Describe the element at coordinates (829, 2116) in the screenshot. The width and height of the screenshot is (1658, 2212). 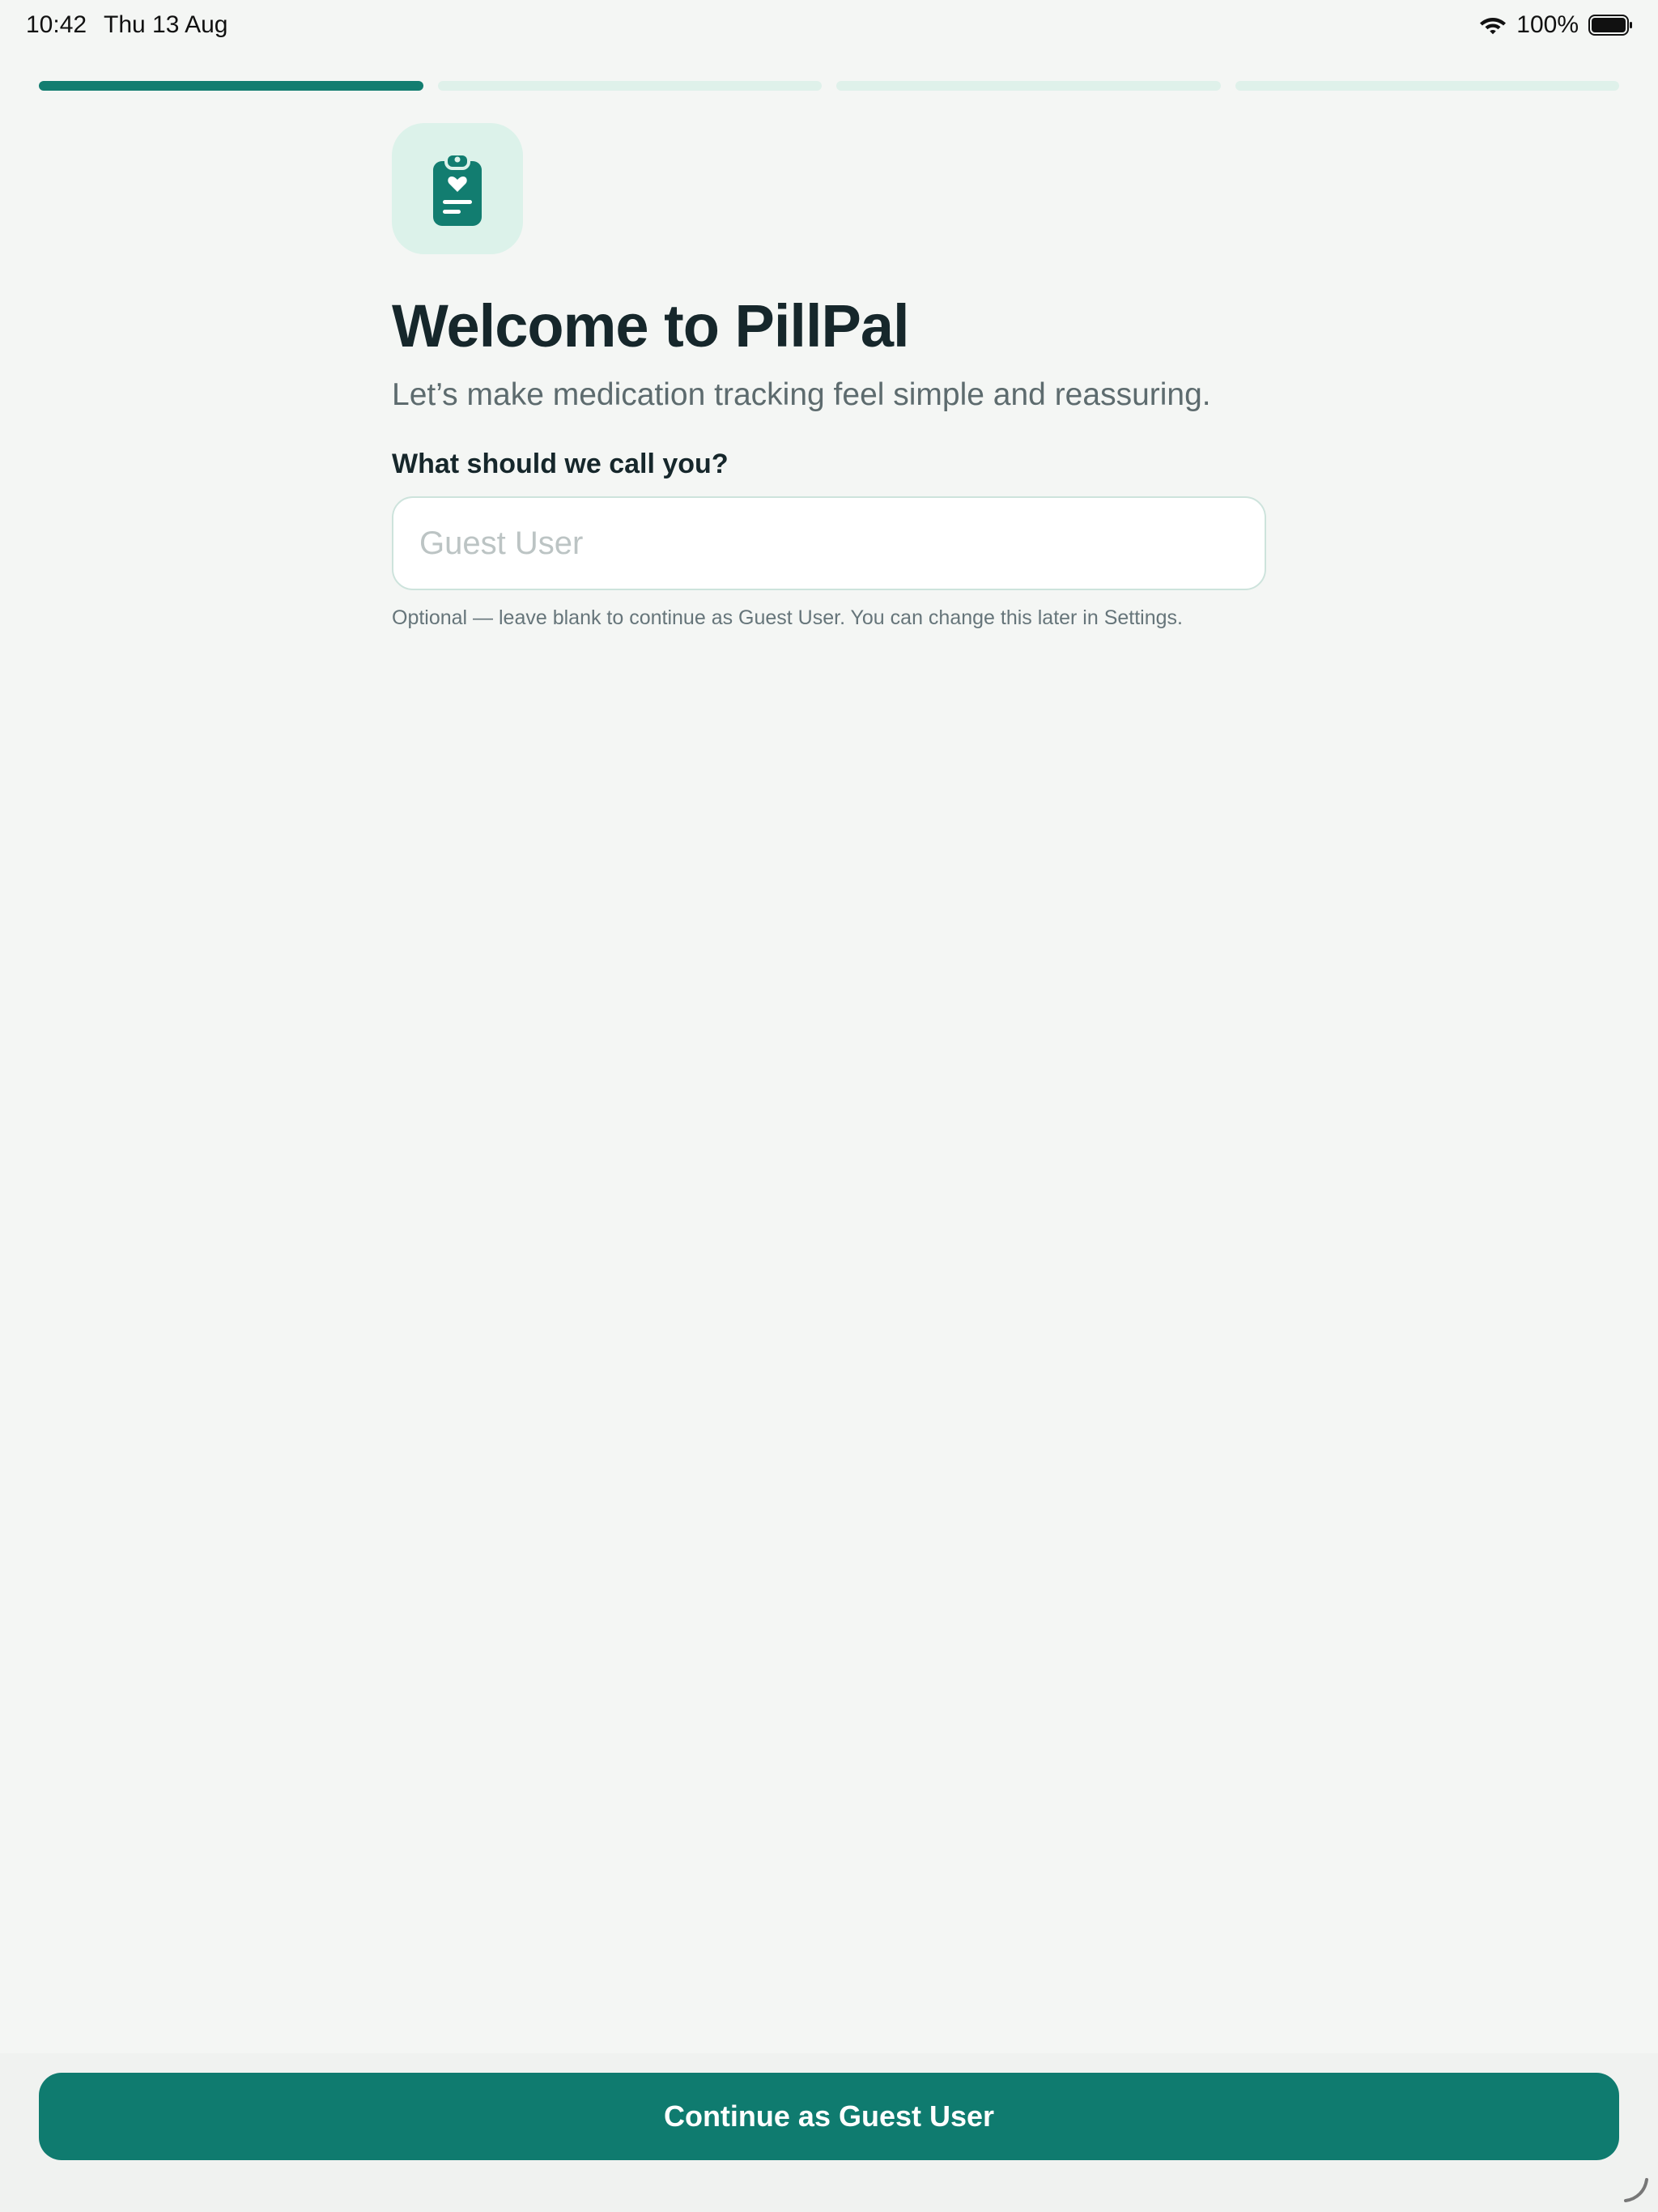
I see `continue-button: Continue as Guest User` at that location.